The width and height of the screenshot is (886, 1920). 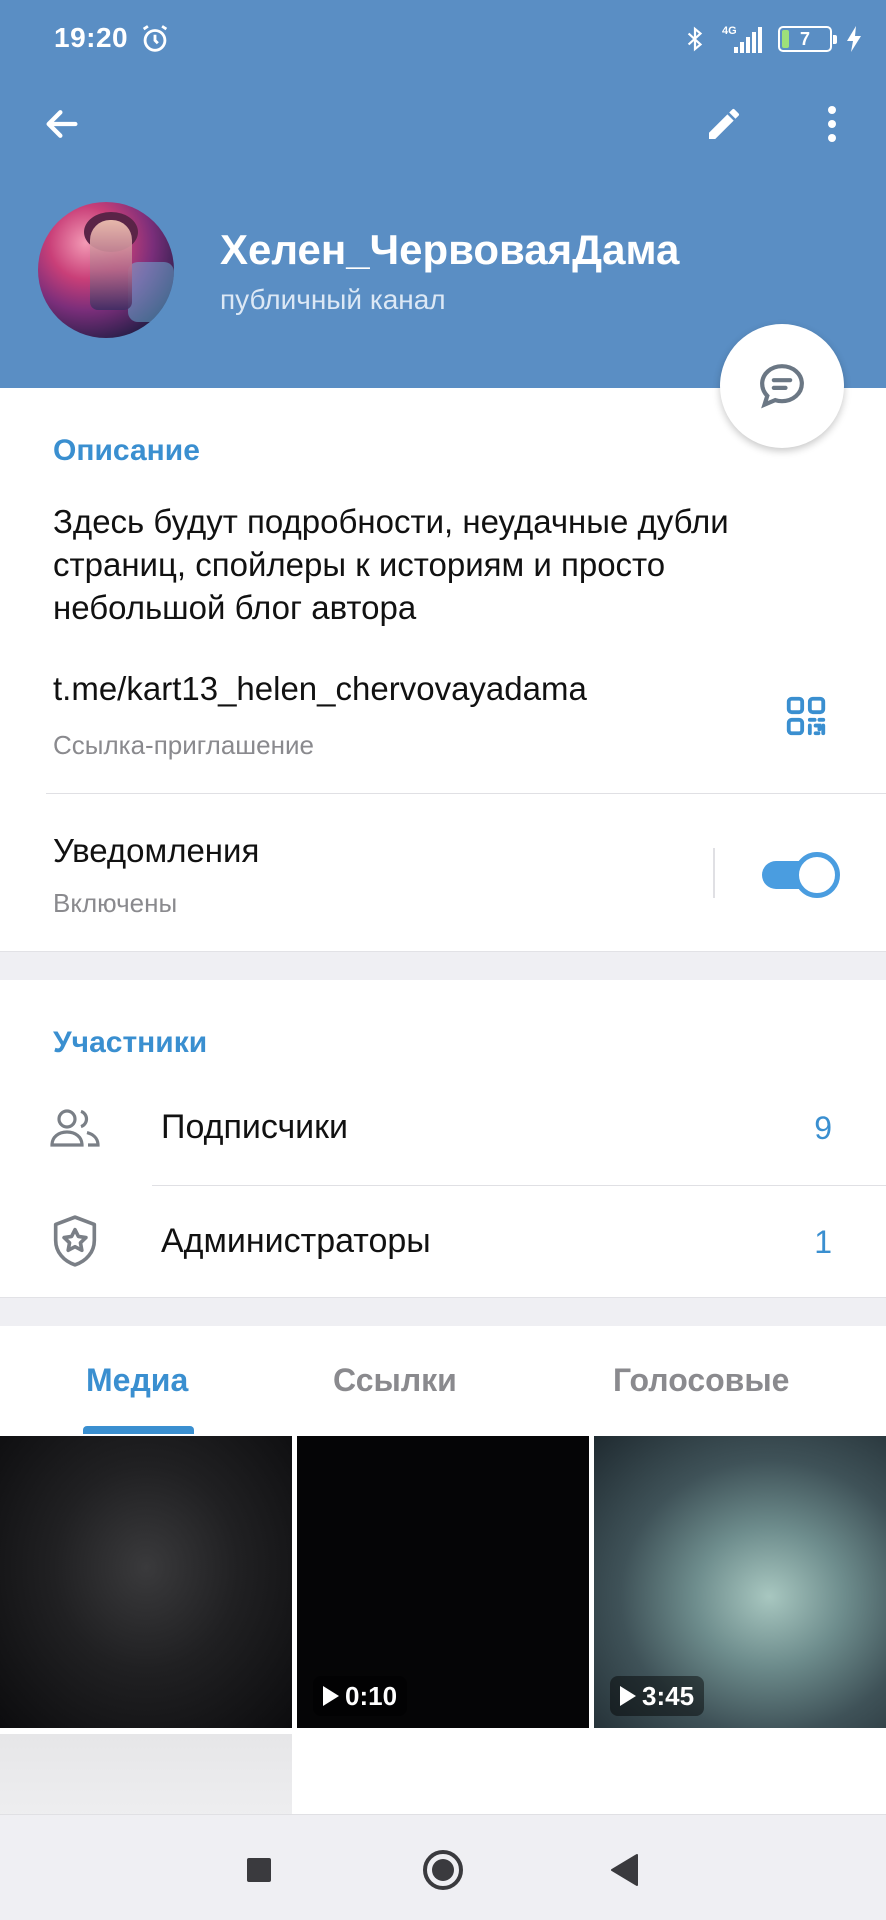 I want to click on charging-icon, so click(x=854, y=39).